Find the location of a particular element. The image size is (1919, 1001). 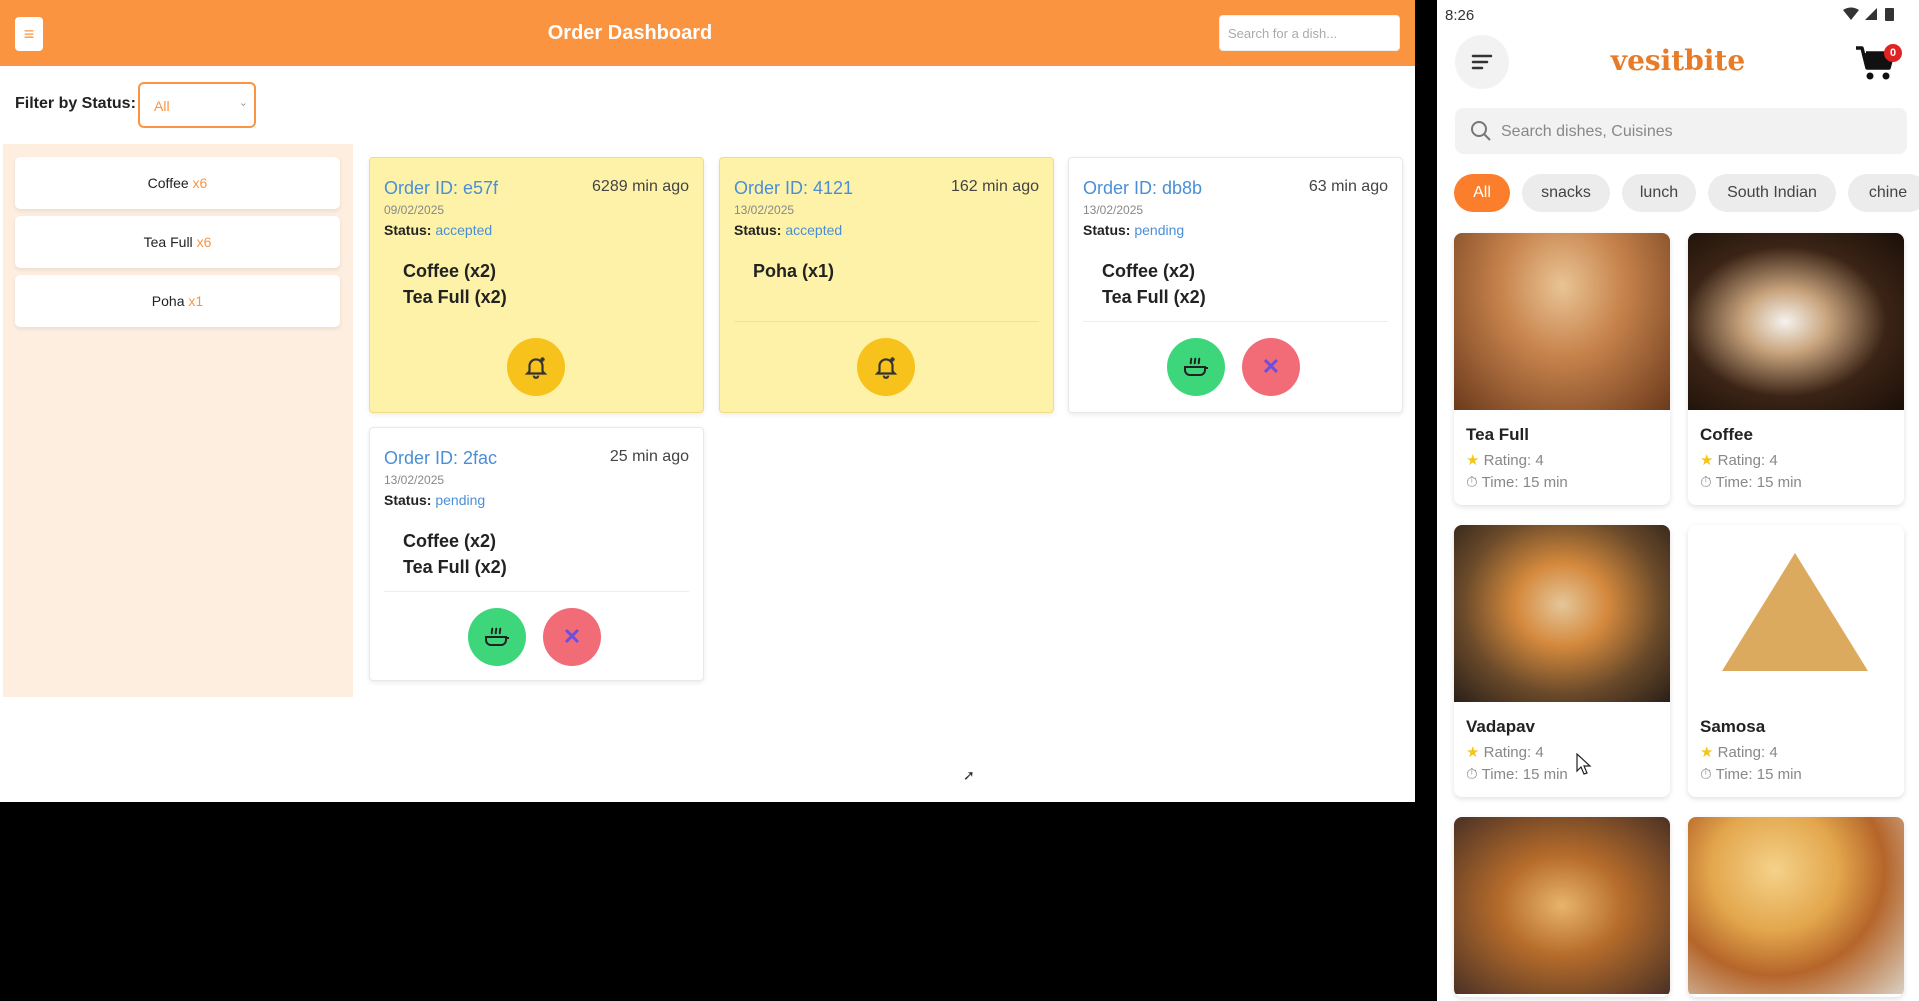

summary-item: Tea Full x6 is located at coordinates (177, 242).